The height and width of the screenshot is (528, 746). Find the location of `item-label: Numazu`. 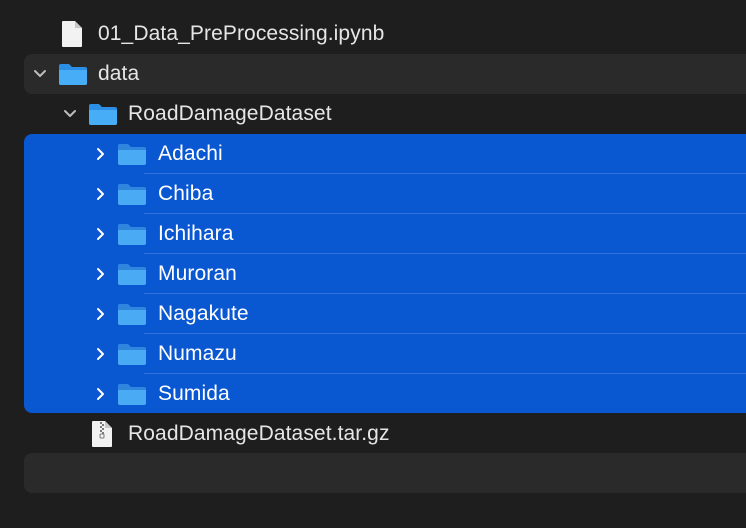

item-label: Numazu is located at coordinates (197, 353).